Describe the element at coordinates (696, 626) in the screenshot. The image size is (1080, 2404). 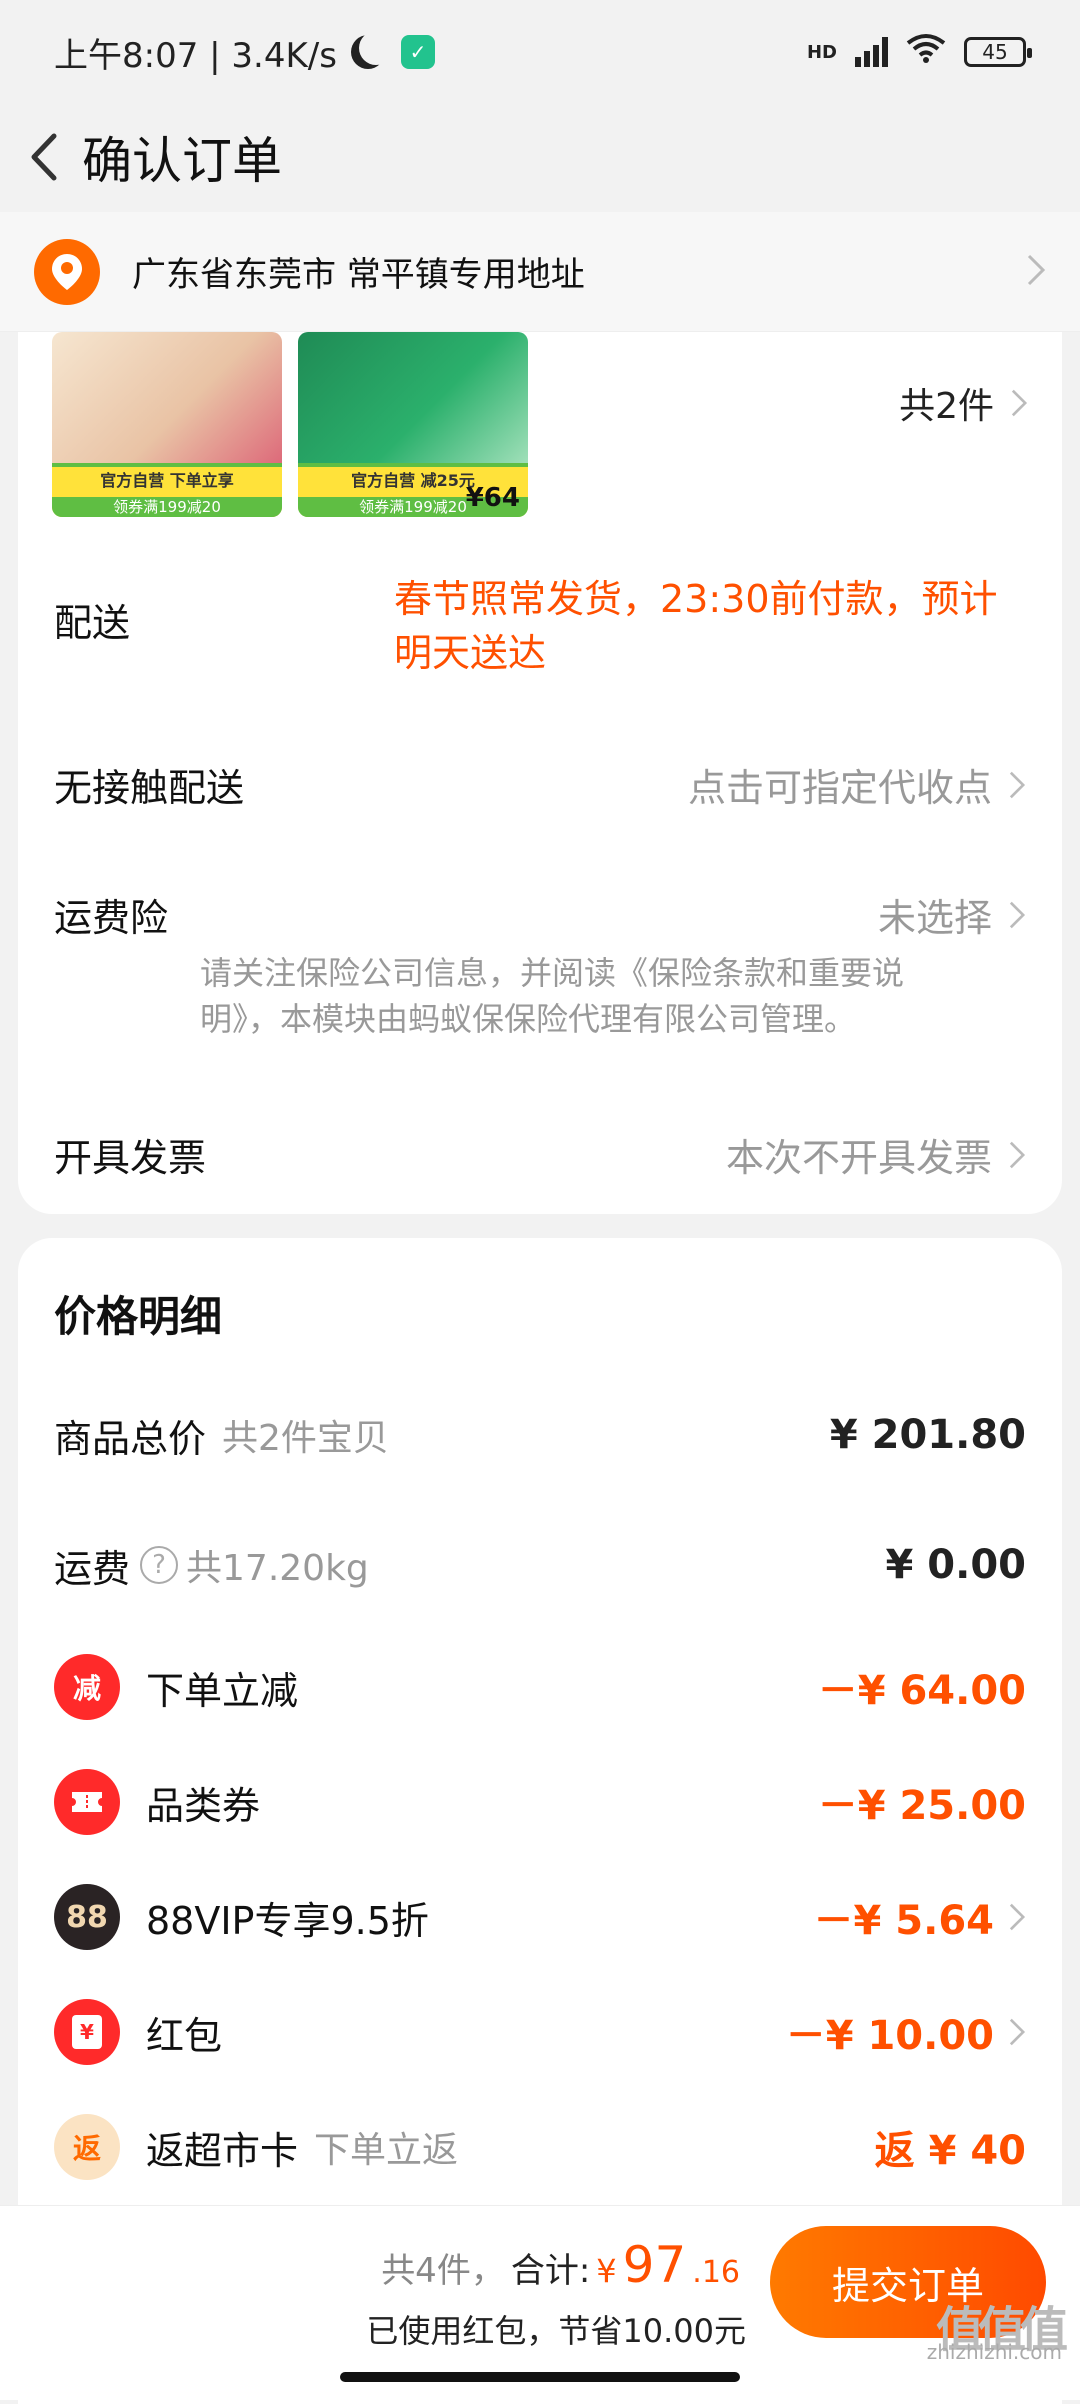
I see `delivery-value: 春节照常发货，23:30前付款，预计明天送达` at that location.